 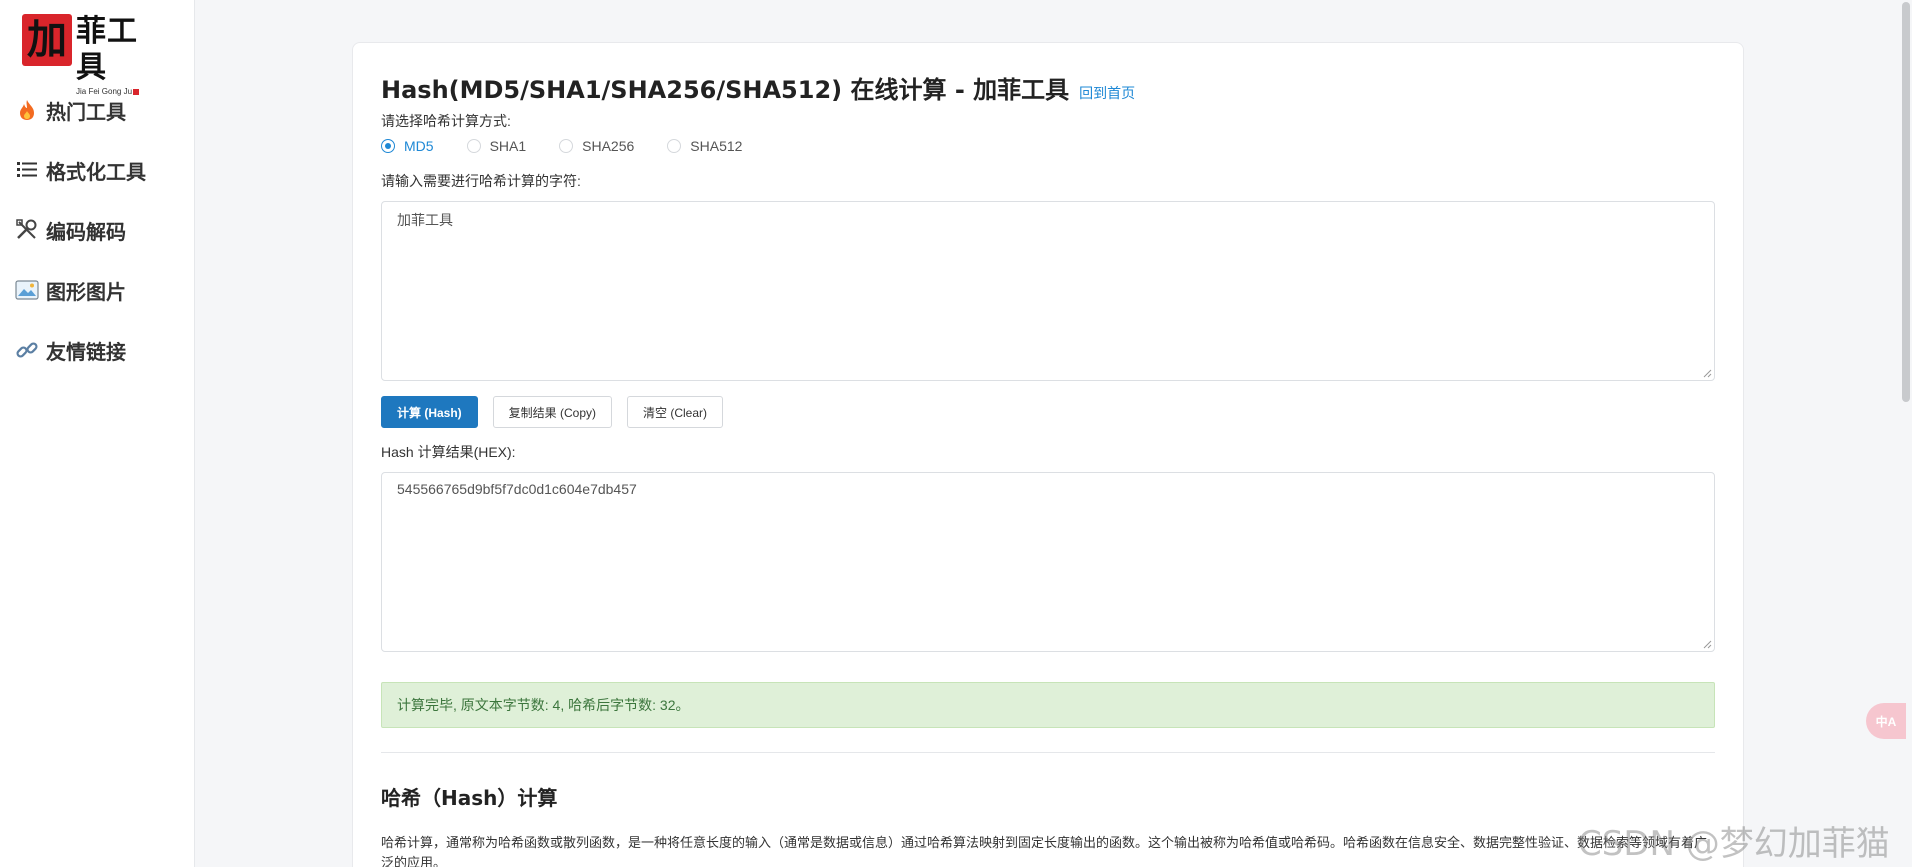 I want to click on status-message: 计算完毕, 原文本字节数: 4, 哈希后字节数: 32。, so click(x=543, y=705).